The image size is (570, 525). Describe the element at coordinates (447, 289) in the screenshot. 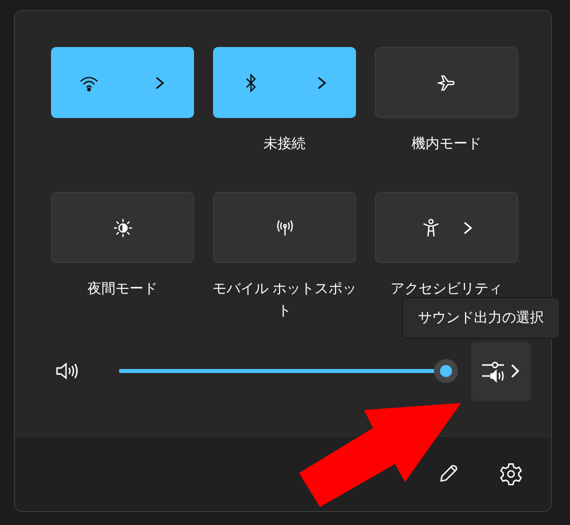

I see `tile-label: アクセシビリティ` at that location.